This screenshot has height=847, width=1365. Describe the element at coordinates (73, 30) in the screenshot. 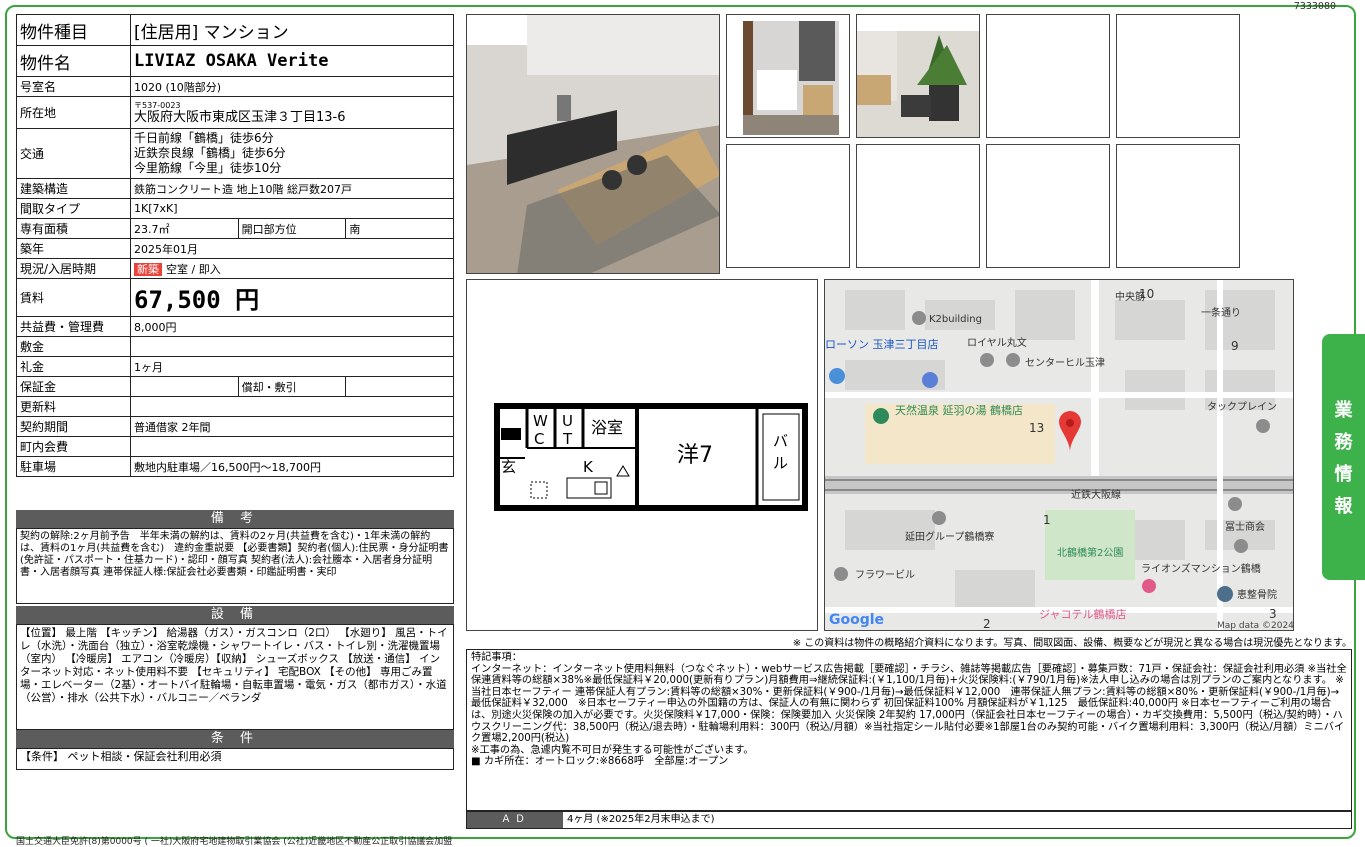

I see `label-type: 物件種目` at that location.